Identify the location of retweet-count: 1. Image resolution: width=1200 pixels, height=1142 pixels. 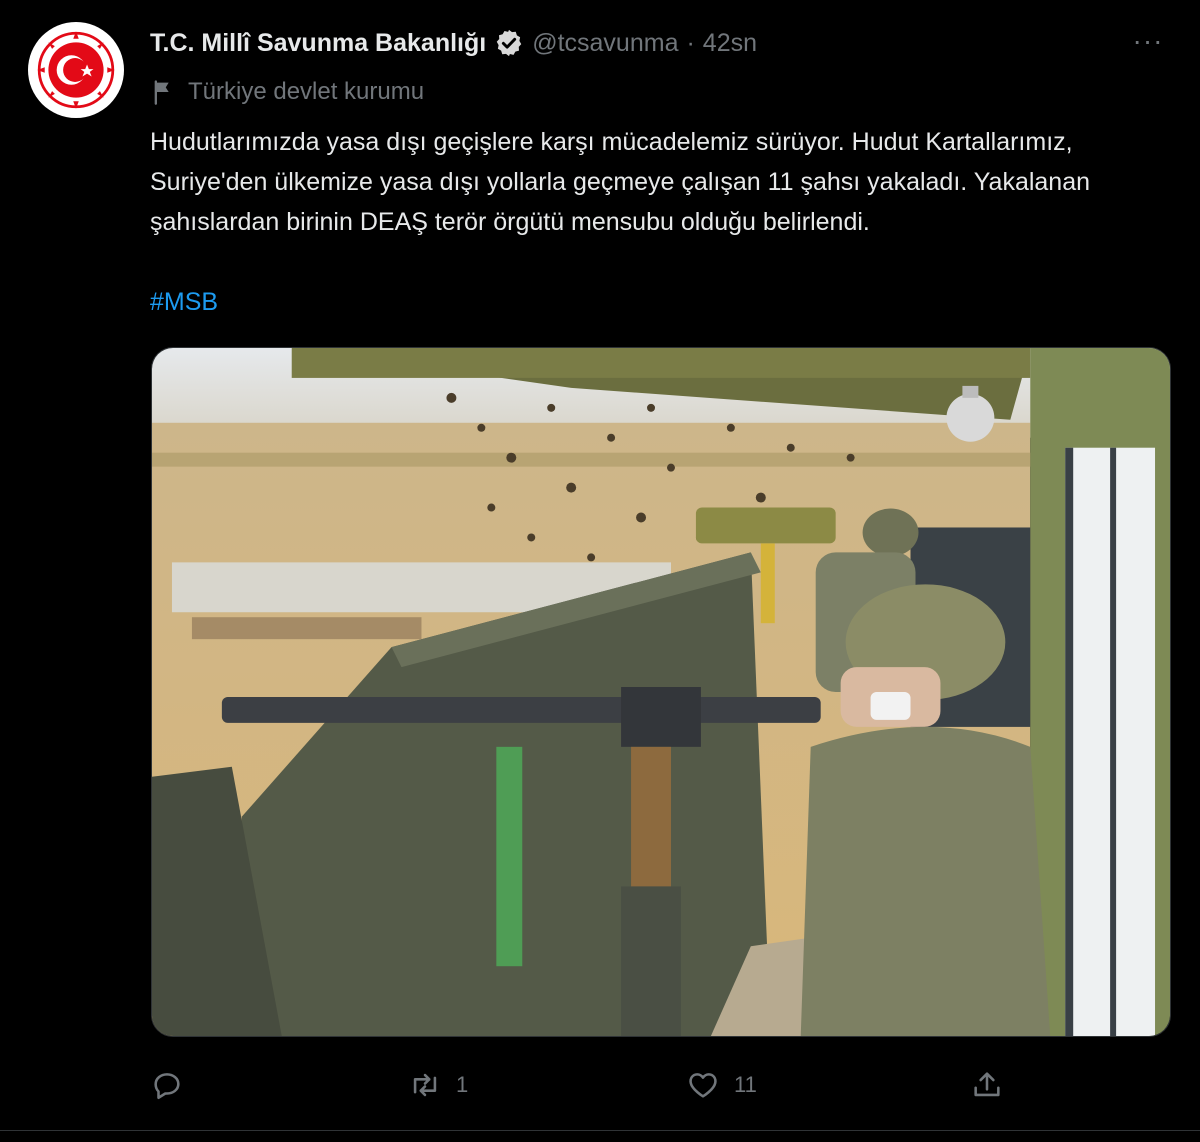
(462, 1084).